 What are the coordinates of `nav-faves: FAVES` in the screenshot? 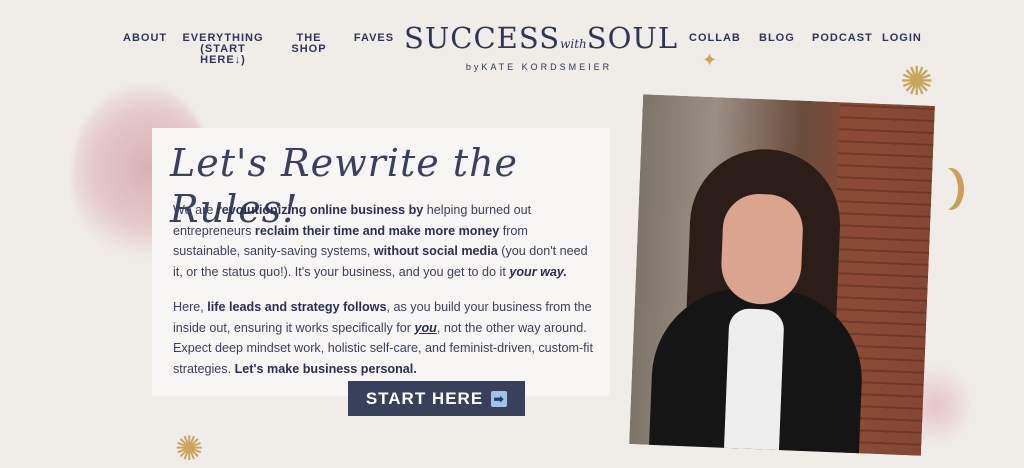 It's located at (374, 38).